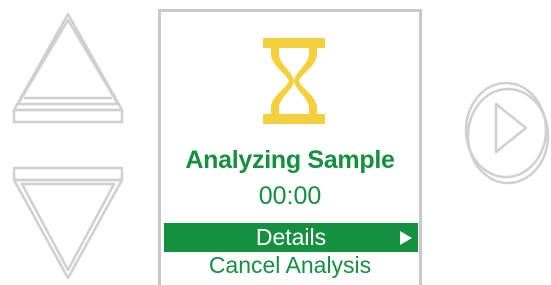  I want to click on elapsed-timer: 00:00, so click(290, 196).